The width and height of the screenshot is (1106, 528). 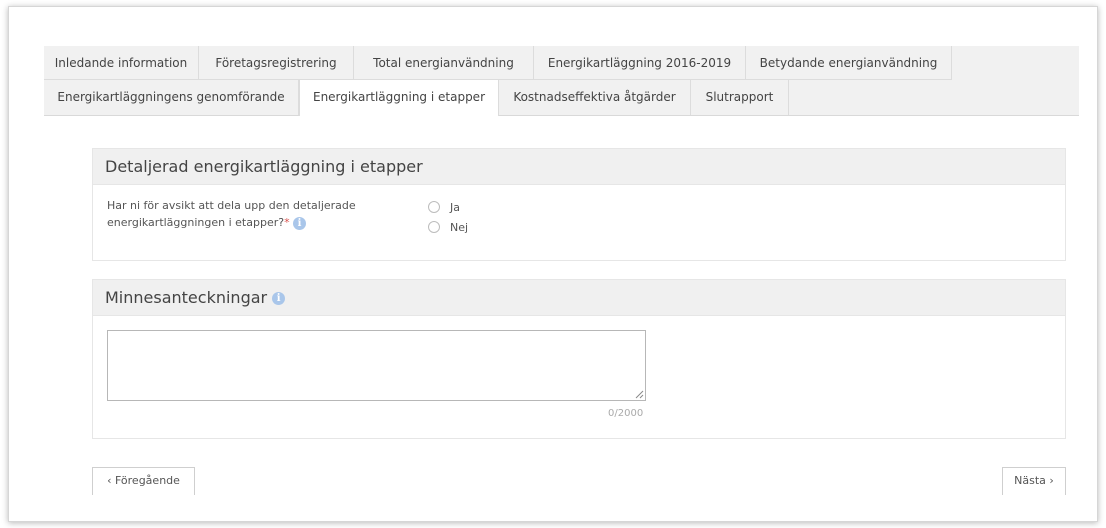 I want to click on tab-inledande-information: Inledande information, so click(x=121, y=63).